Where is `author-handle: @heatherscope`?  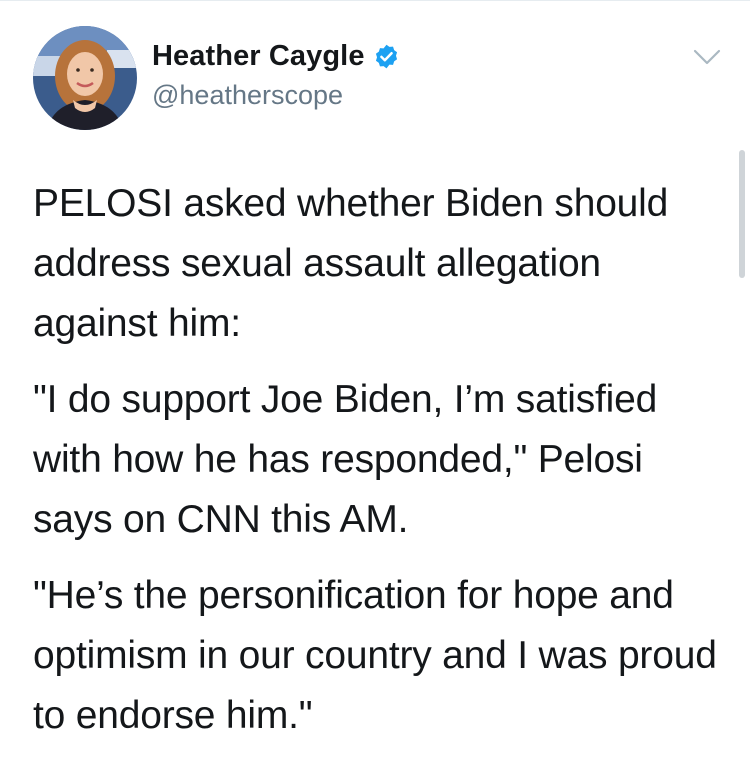
author-handle: @heatherscope is located at coordinates (247, 95).